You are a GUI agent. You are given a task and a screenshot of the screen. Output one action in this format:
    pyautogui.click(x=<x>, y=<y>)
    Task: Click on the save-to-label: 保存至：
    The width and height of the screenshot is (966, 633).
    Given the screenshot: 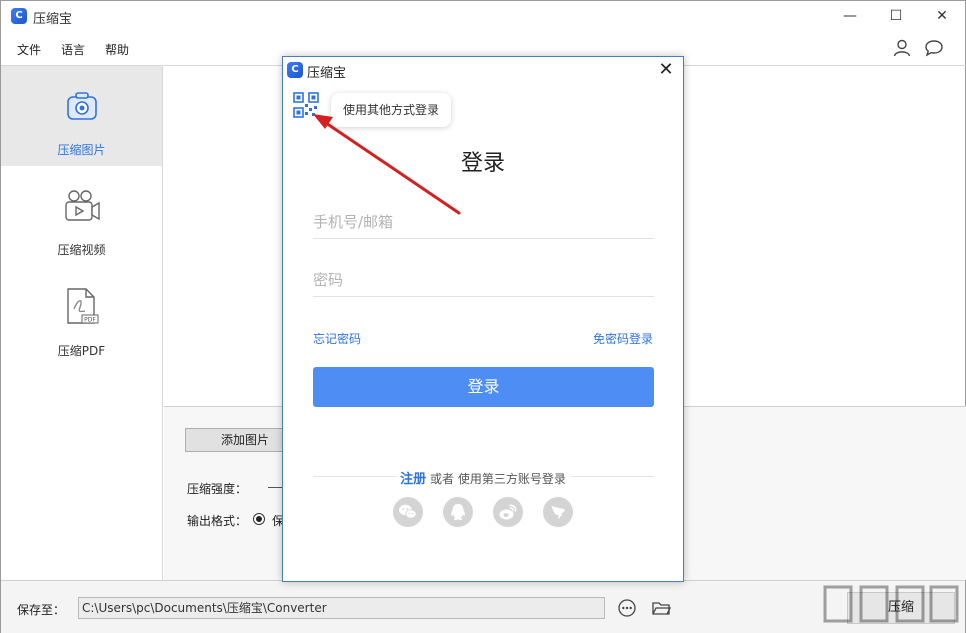 What is the action you would take?
    pyautogui.click(x=41, y=610)
    